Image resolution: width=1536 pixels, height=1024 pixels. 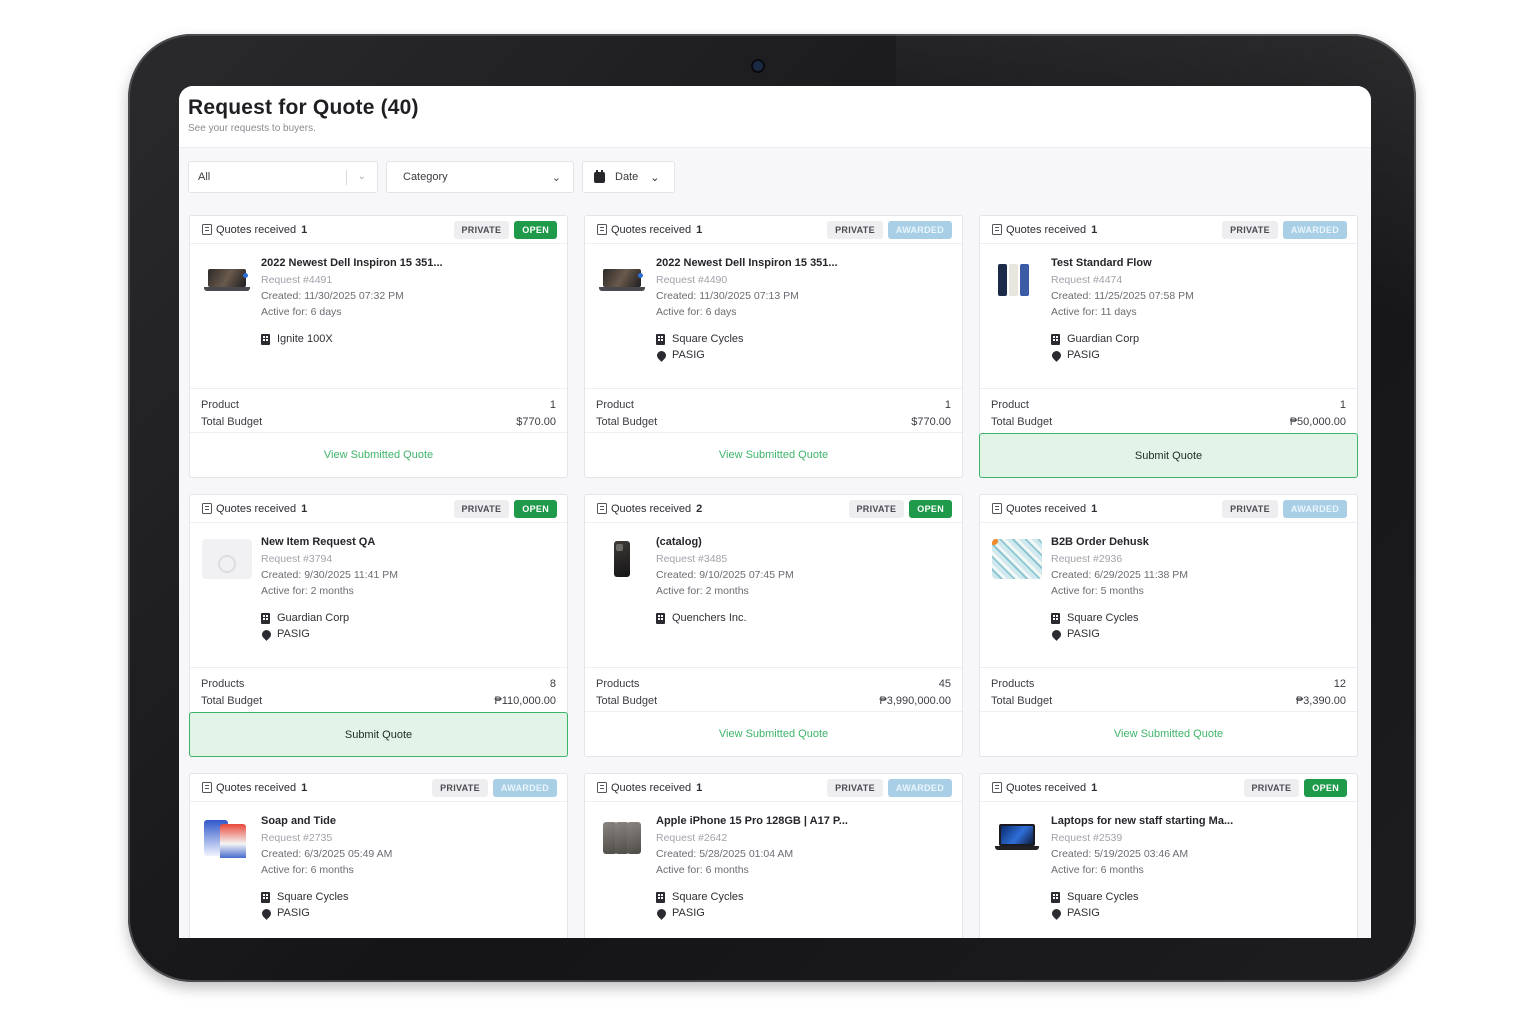 I want to click on camera-icon, so click(x=758, y=66).